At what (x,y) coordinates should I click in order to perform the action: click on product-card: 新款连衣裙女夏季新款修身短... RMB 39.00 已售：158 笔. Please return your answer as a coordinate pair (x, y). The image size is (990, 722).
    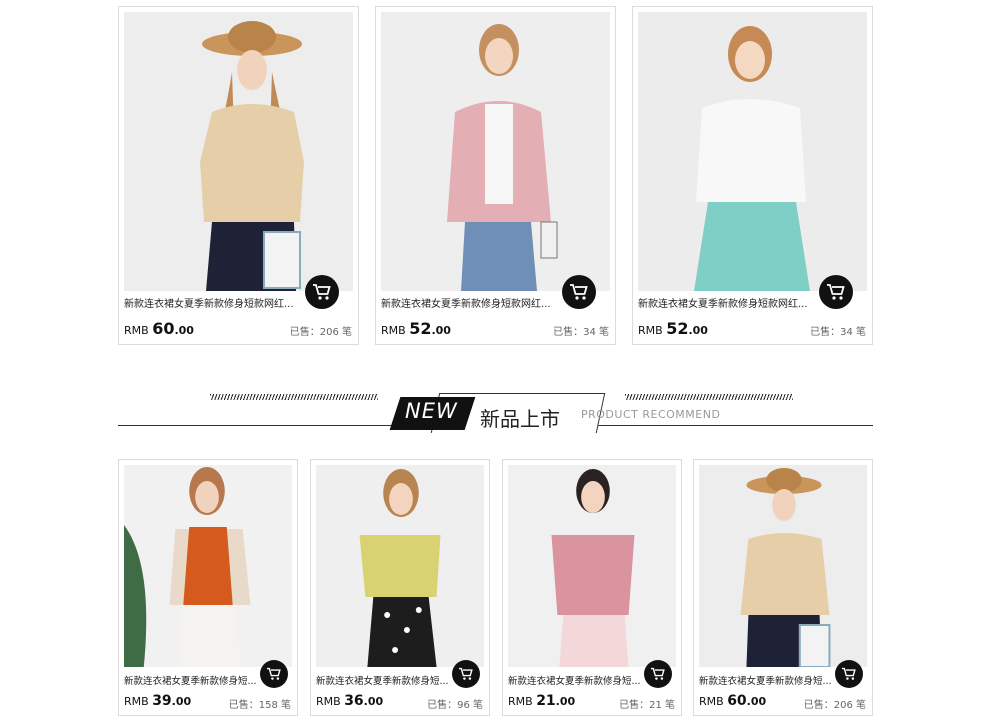
    Looking at the image, I should click on (208, 587).